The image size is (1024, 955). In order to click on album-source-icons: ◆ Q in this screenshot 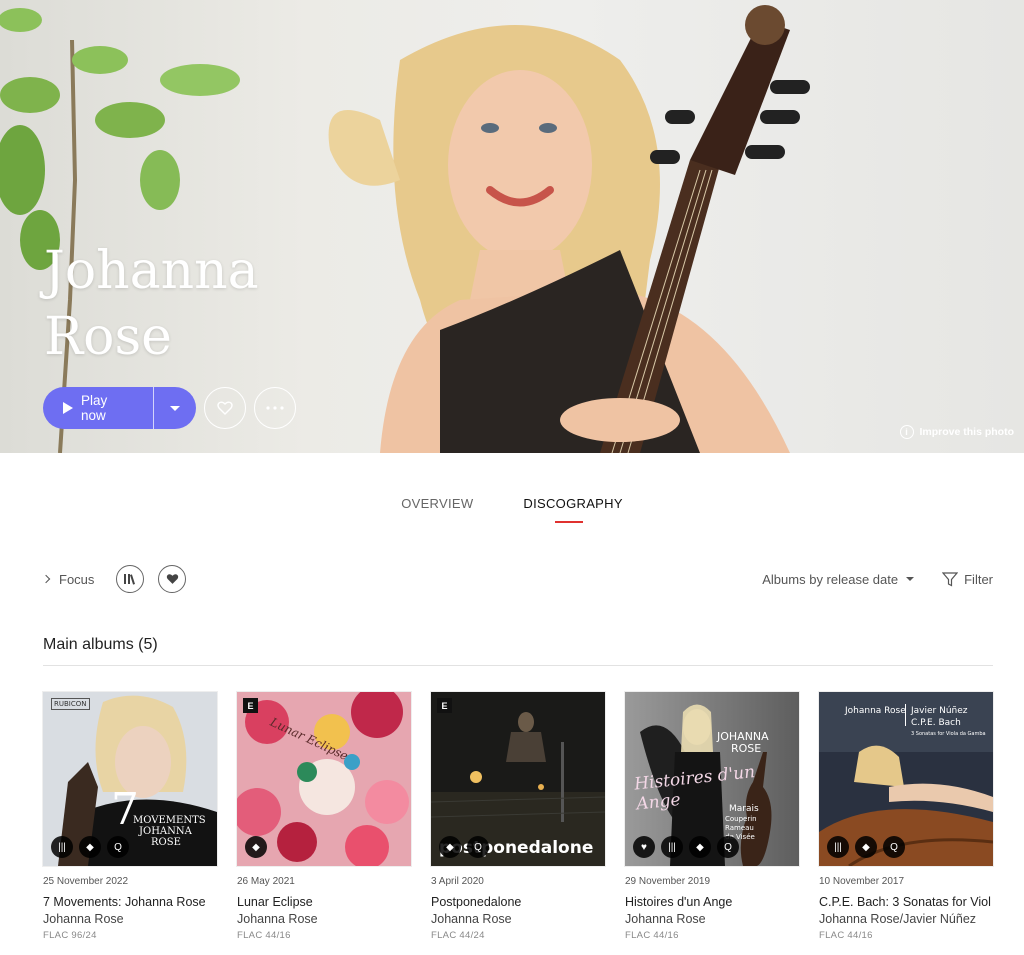, I will do `click(464, 847)`.